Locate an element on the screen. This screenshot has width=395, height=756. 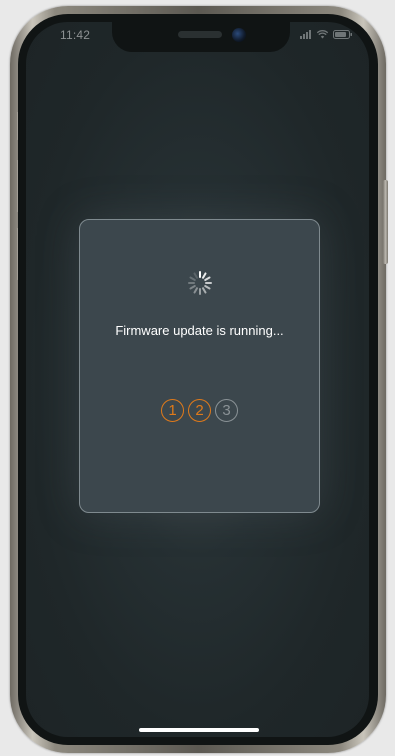
step-1-indicator: 1 is located at coordinates (172, 410).